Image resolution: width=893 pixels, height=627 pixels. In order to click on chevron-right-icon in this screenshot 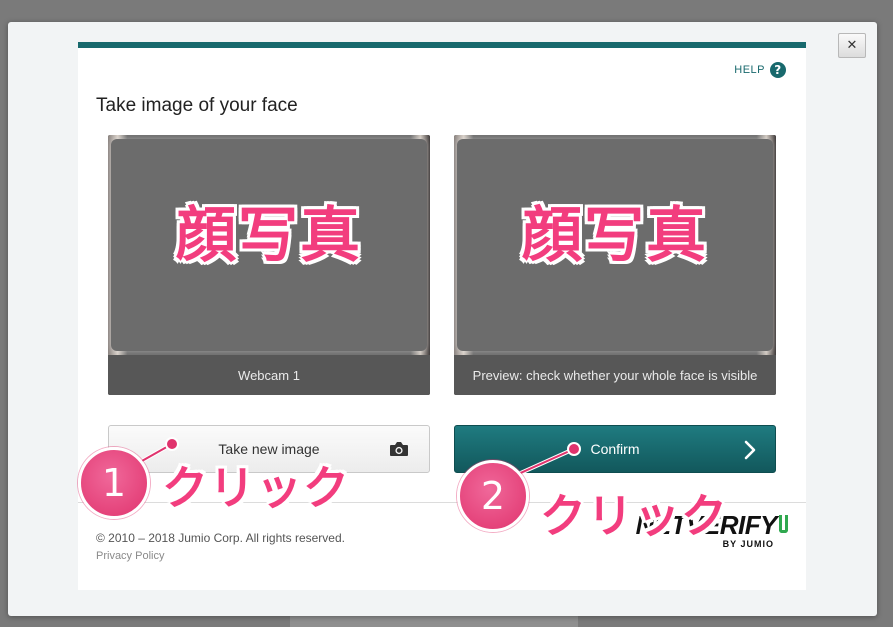, I will do `click(750, 450)`.